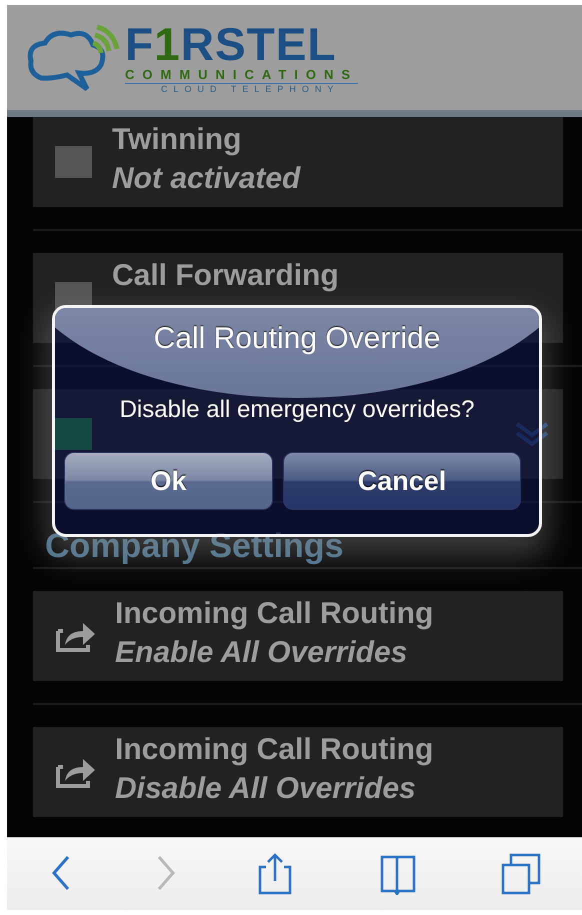 The image size is (582, 915). I want to click on dialog-message: Disable all emergency overrides?, so click(297, 410).